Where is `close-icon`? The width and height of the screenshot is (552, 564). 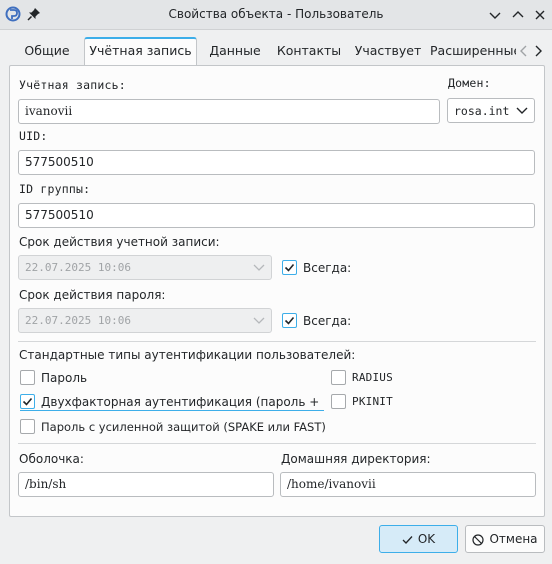 close-icon is located at coordinates (540, 15).